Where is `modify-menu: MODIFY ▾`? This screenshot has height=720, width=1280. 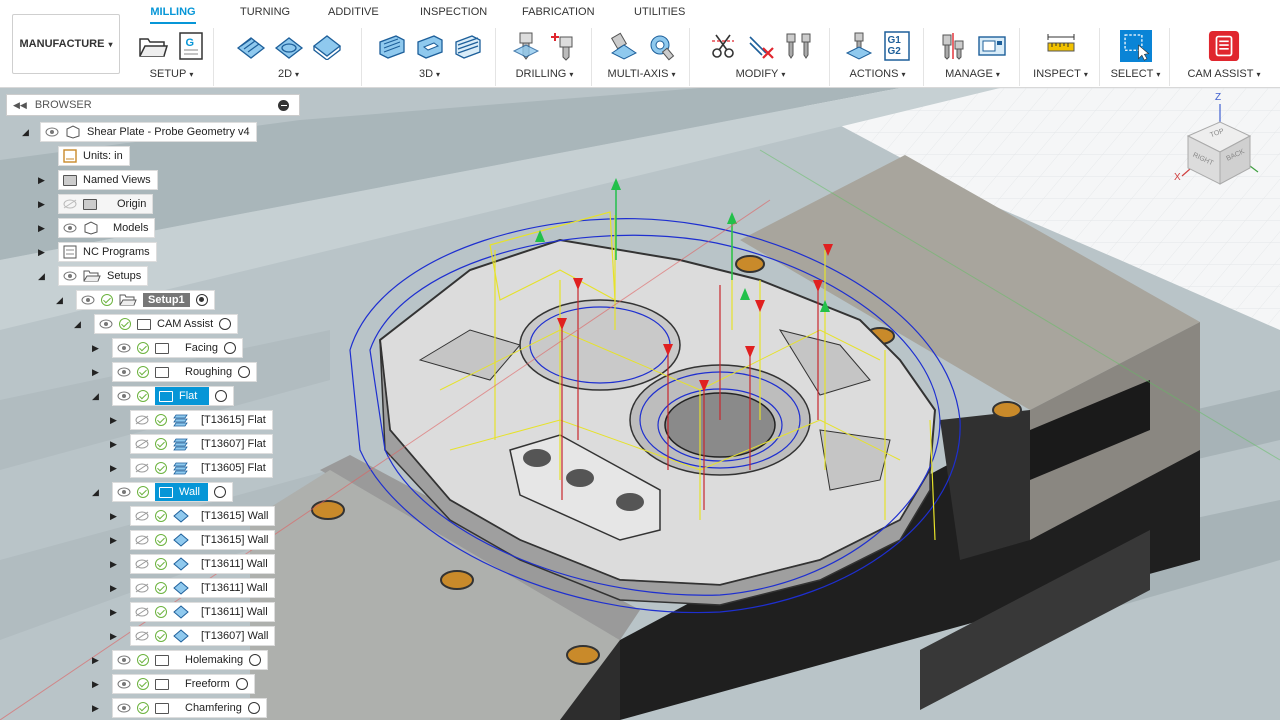
modify-menu: MODIFY ▾ is located at coordinates (760, 74).